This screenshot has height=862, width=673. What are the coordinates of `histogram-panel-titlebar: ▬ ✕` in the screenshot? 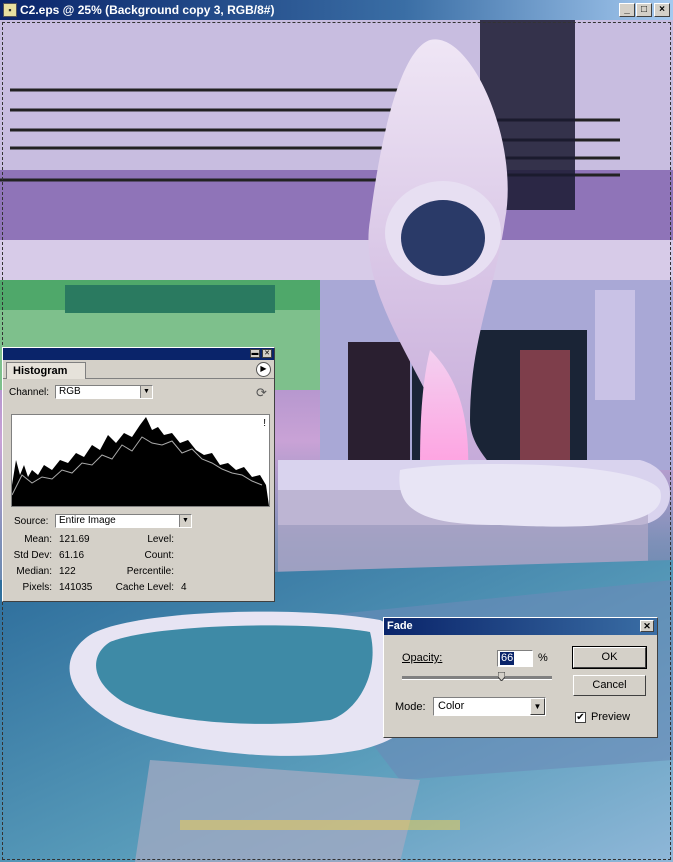 It's located at (138, 354).